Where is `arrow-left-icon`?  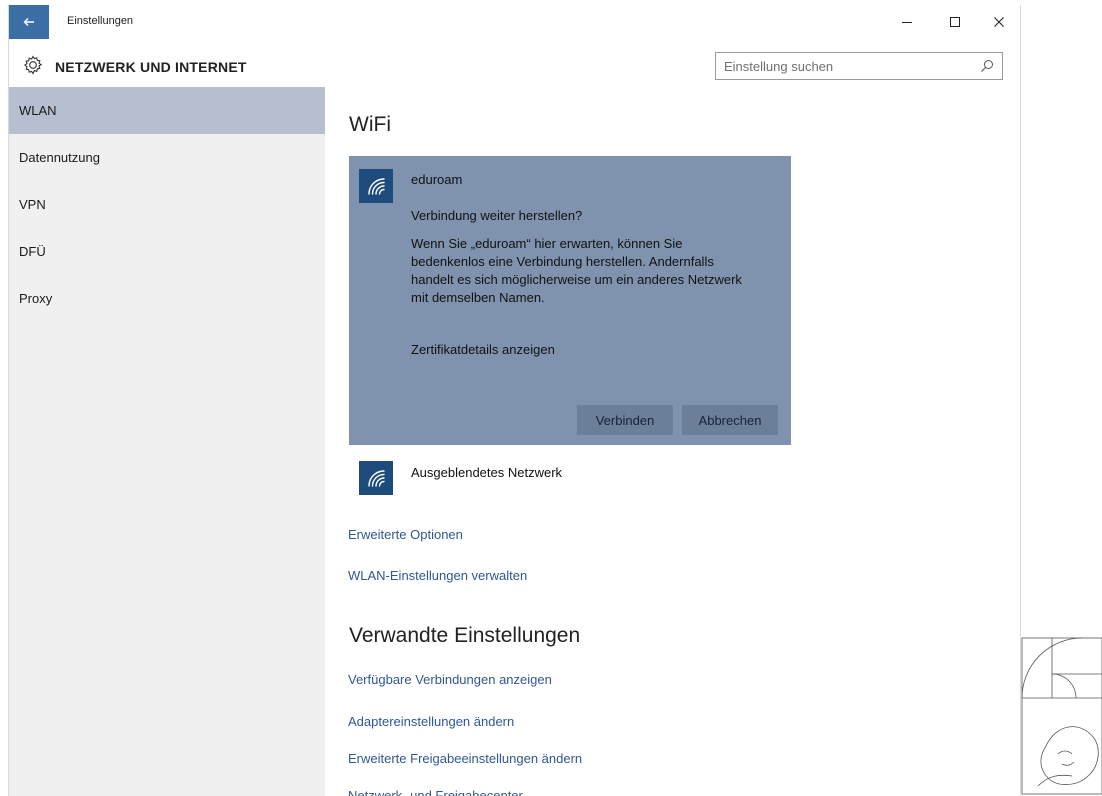
arrow-left-icon is located at coordinates (28, 22).